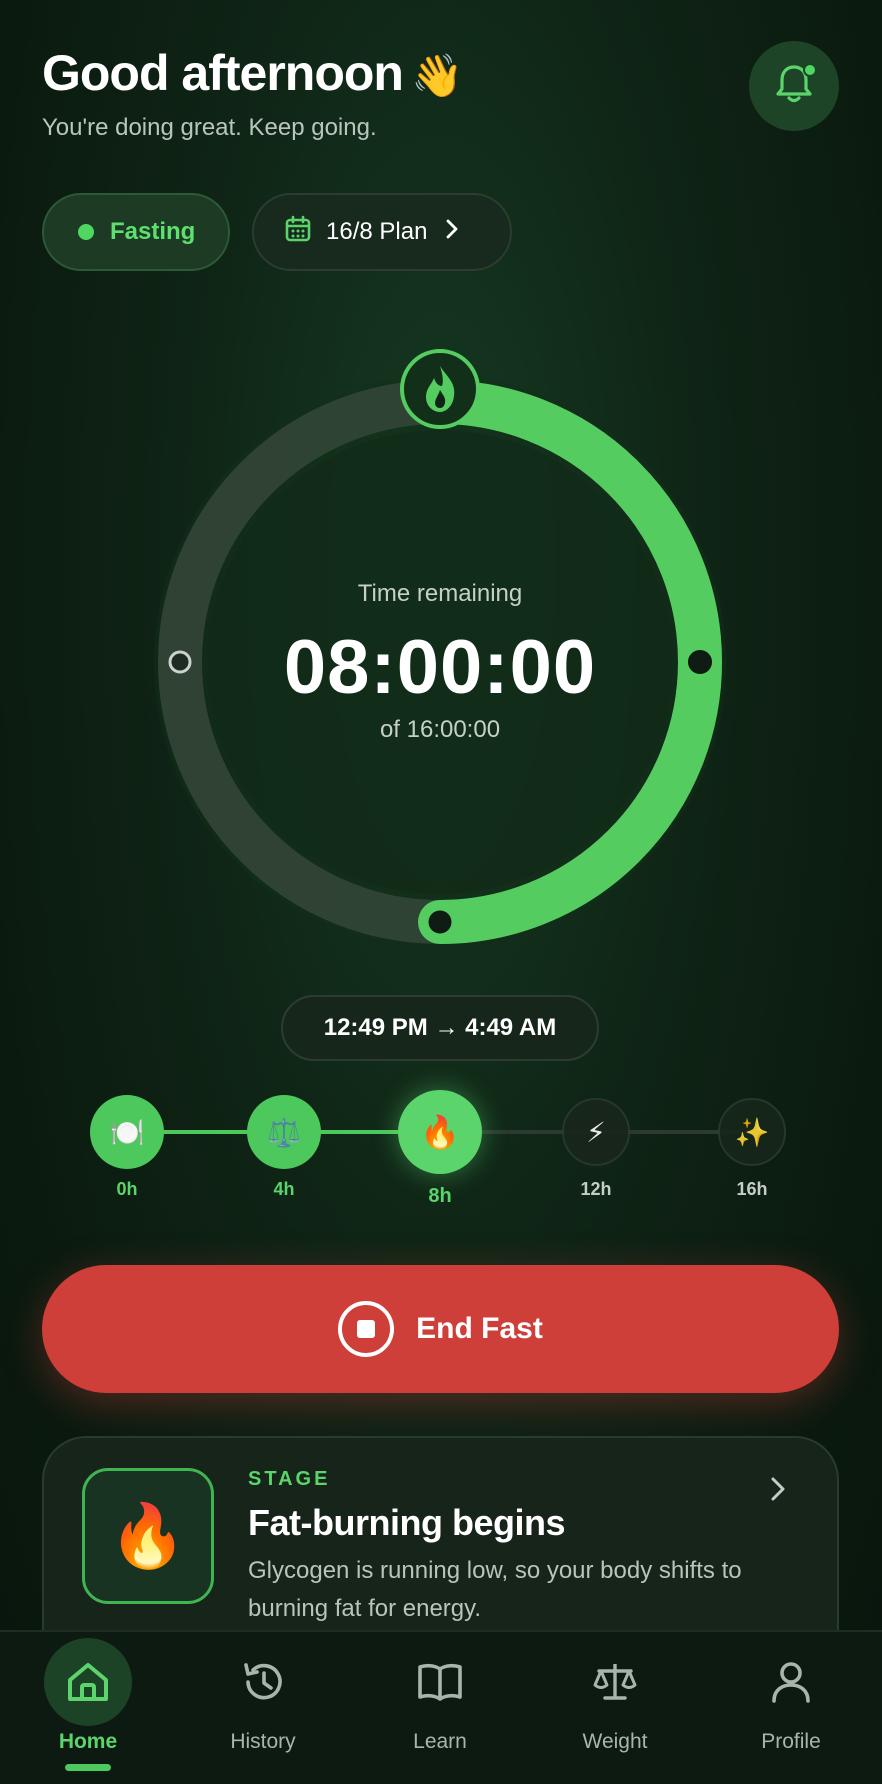 This screenshot has width=882, height=1784. What do you see at coordinates (440, 667) in the screenshot?
I see `time-remaining-value: 08:00:00` at bounding box center [440, 667].